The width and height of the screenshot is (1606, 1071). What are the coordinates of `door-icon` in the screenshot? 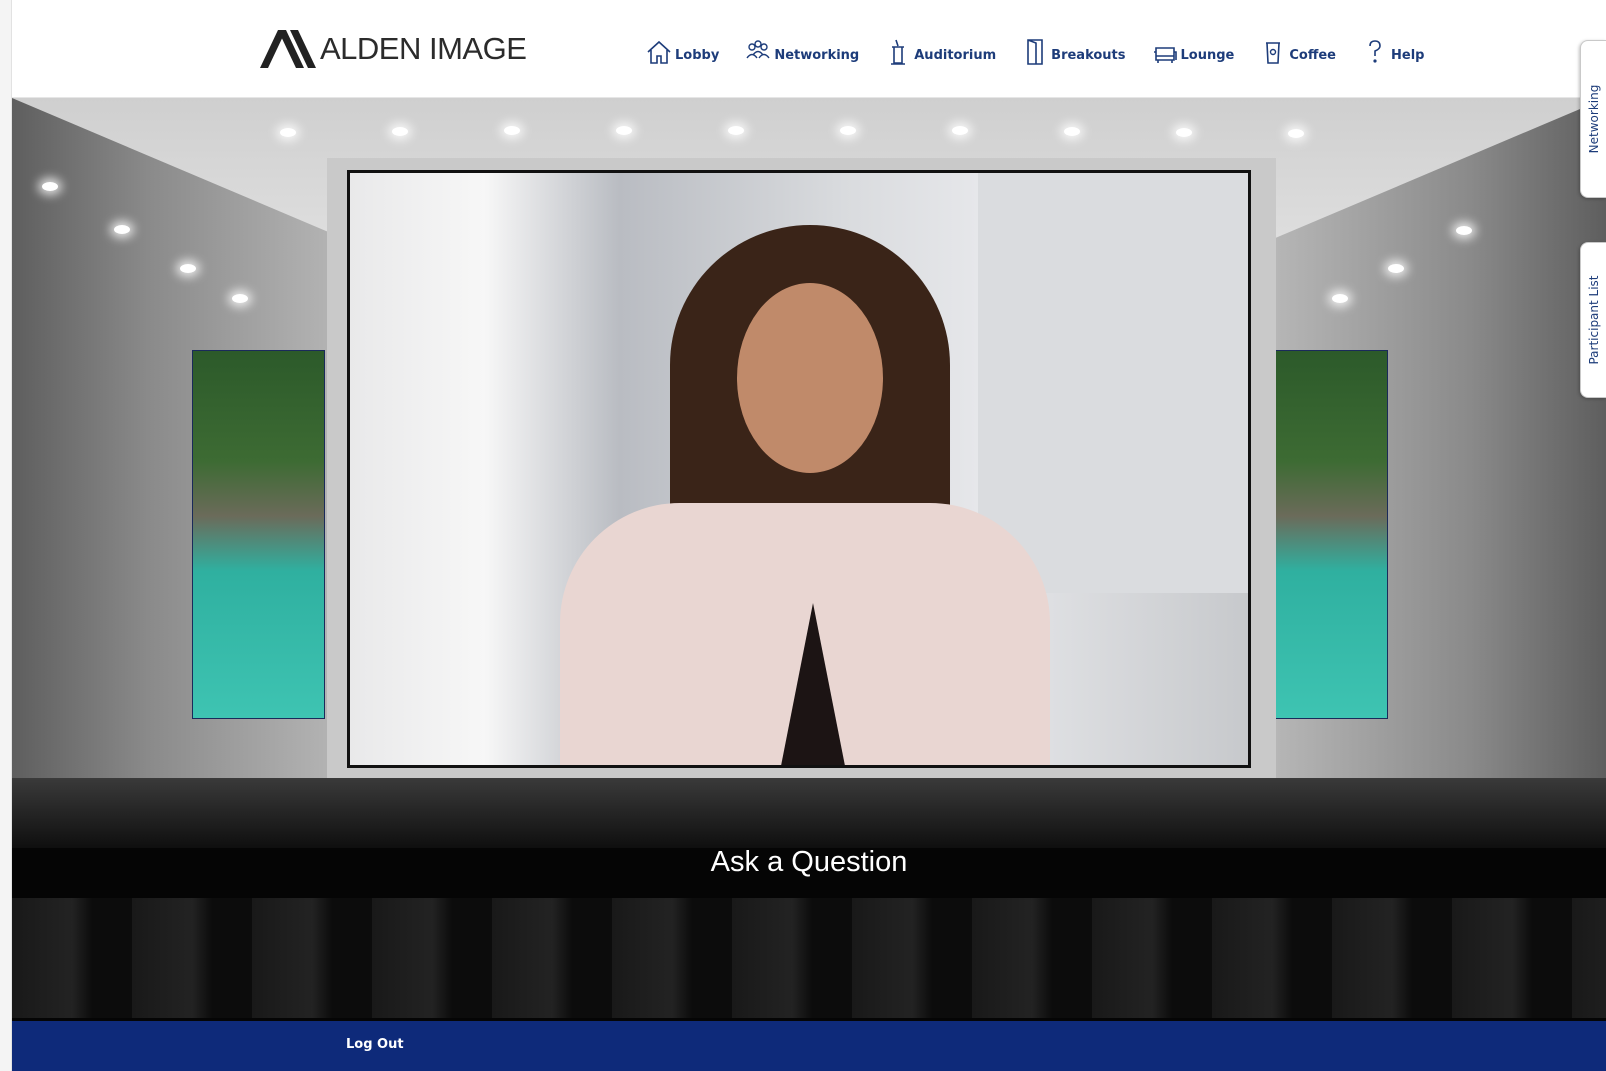 It's located at (1035, 52).